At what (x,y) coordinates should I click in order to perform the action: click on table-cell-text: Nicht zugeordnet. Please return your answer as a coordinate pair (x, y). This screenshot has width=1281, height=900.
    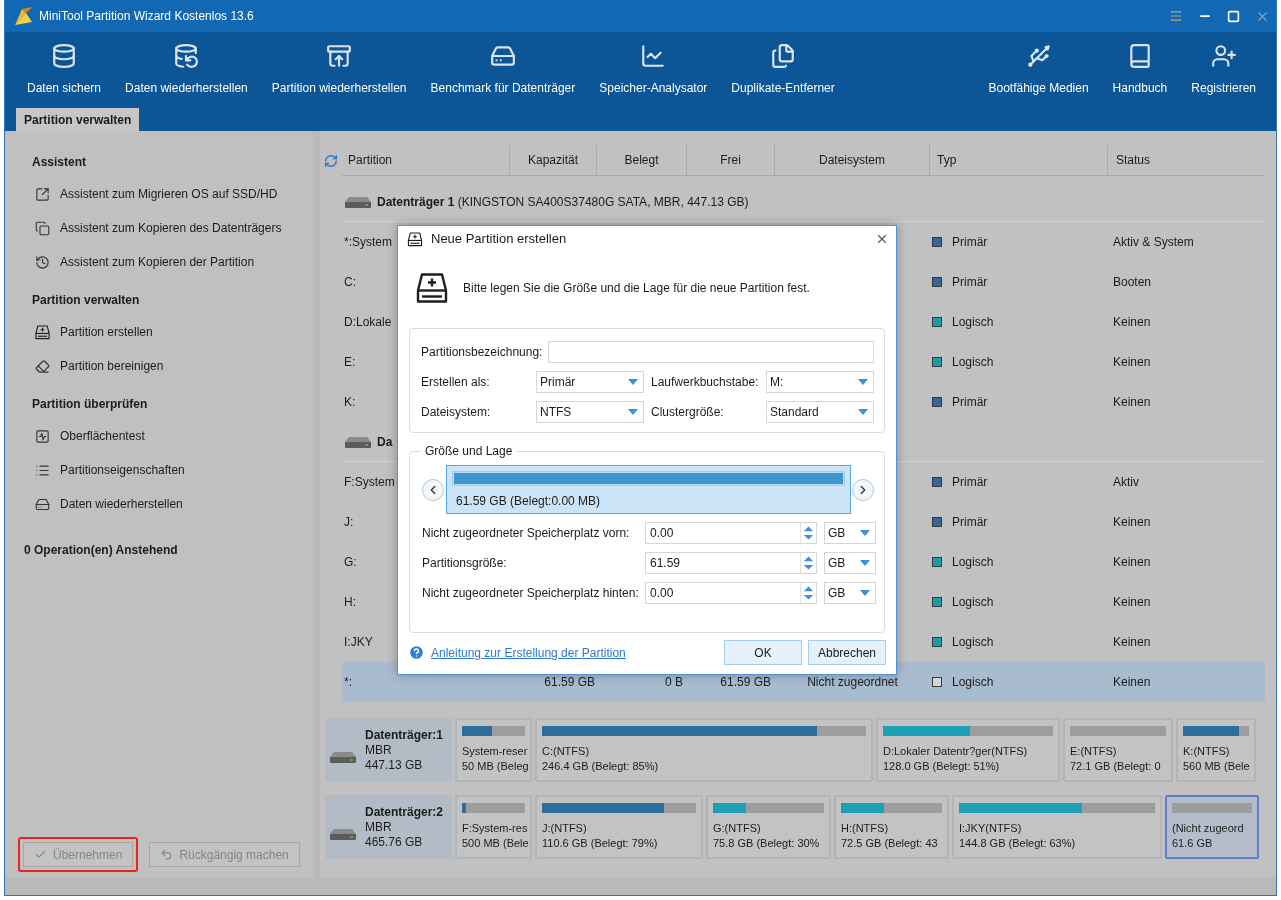
    Looking at the image, I should click on (852, 682).